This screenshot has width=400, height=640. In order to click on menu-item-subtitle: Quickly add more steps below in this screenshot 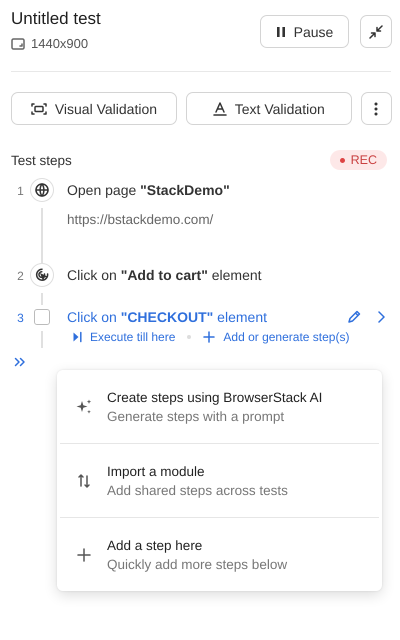, I will do `click(197, 564)`.